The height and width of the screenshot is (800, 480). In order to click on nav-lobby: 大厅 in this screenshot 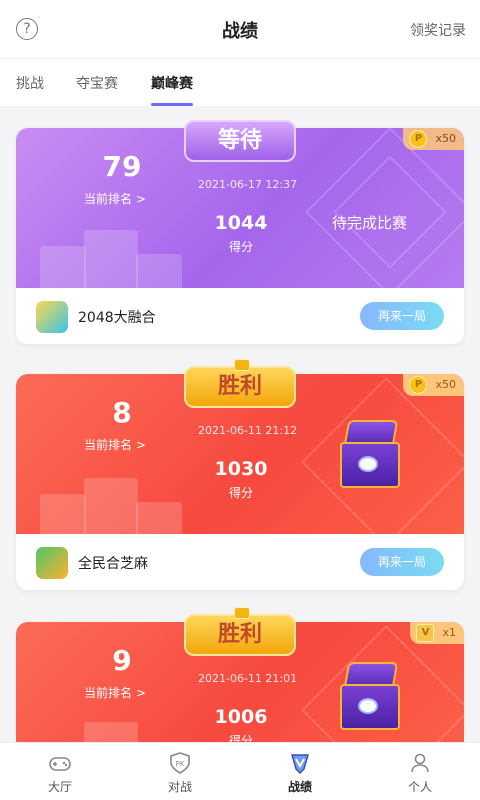, I will do `click(60, 771)`.